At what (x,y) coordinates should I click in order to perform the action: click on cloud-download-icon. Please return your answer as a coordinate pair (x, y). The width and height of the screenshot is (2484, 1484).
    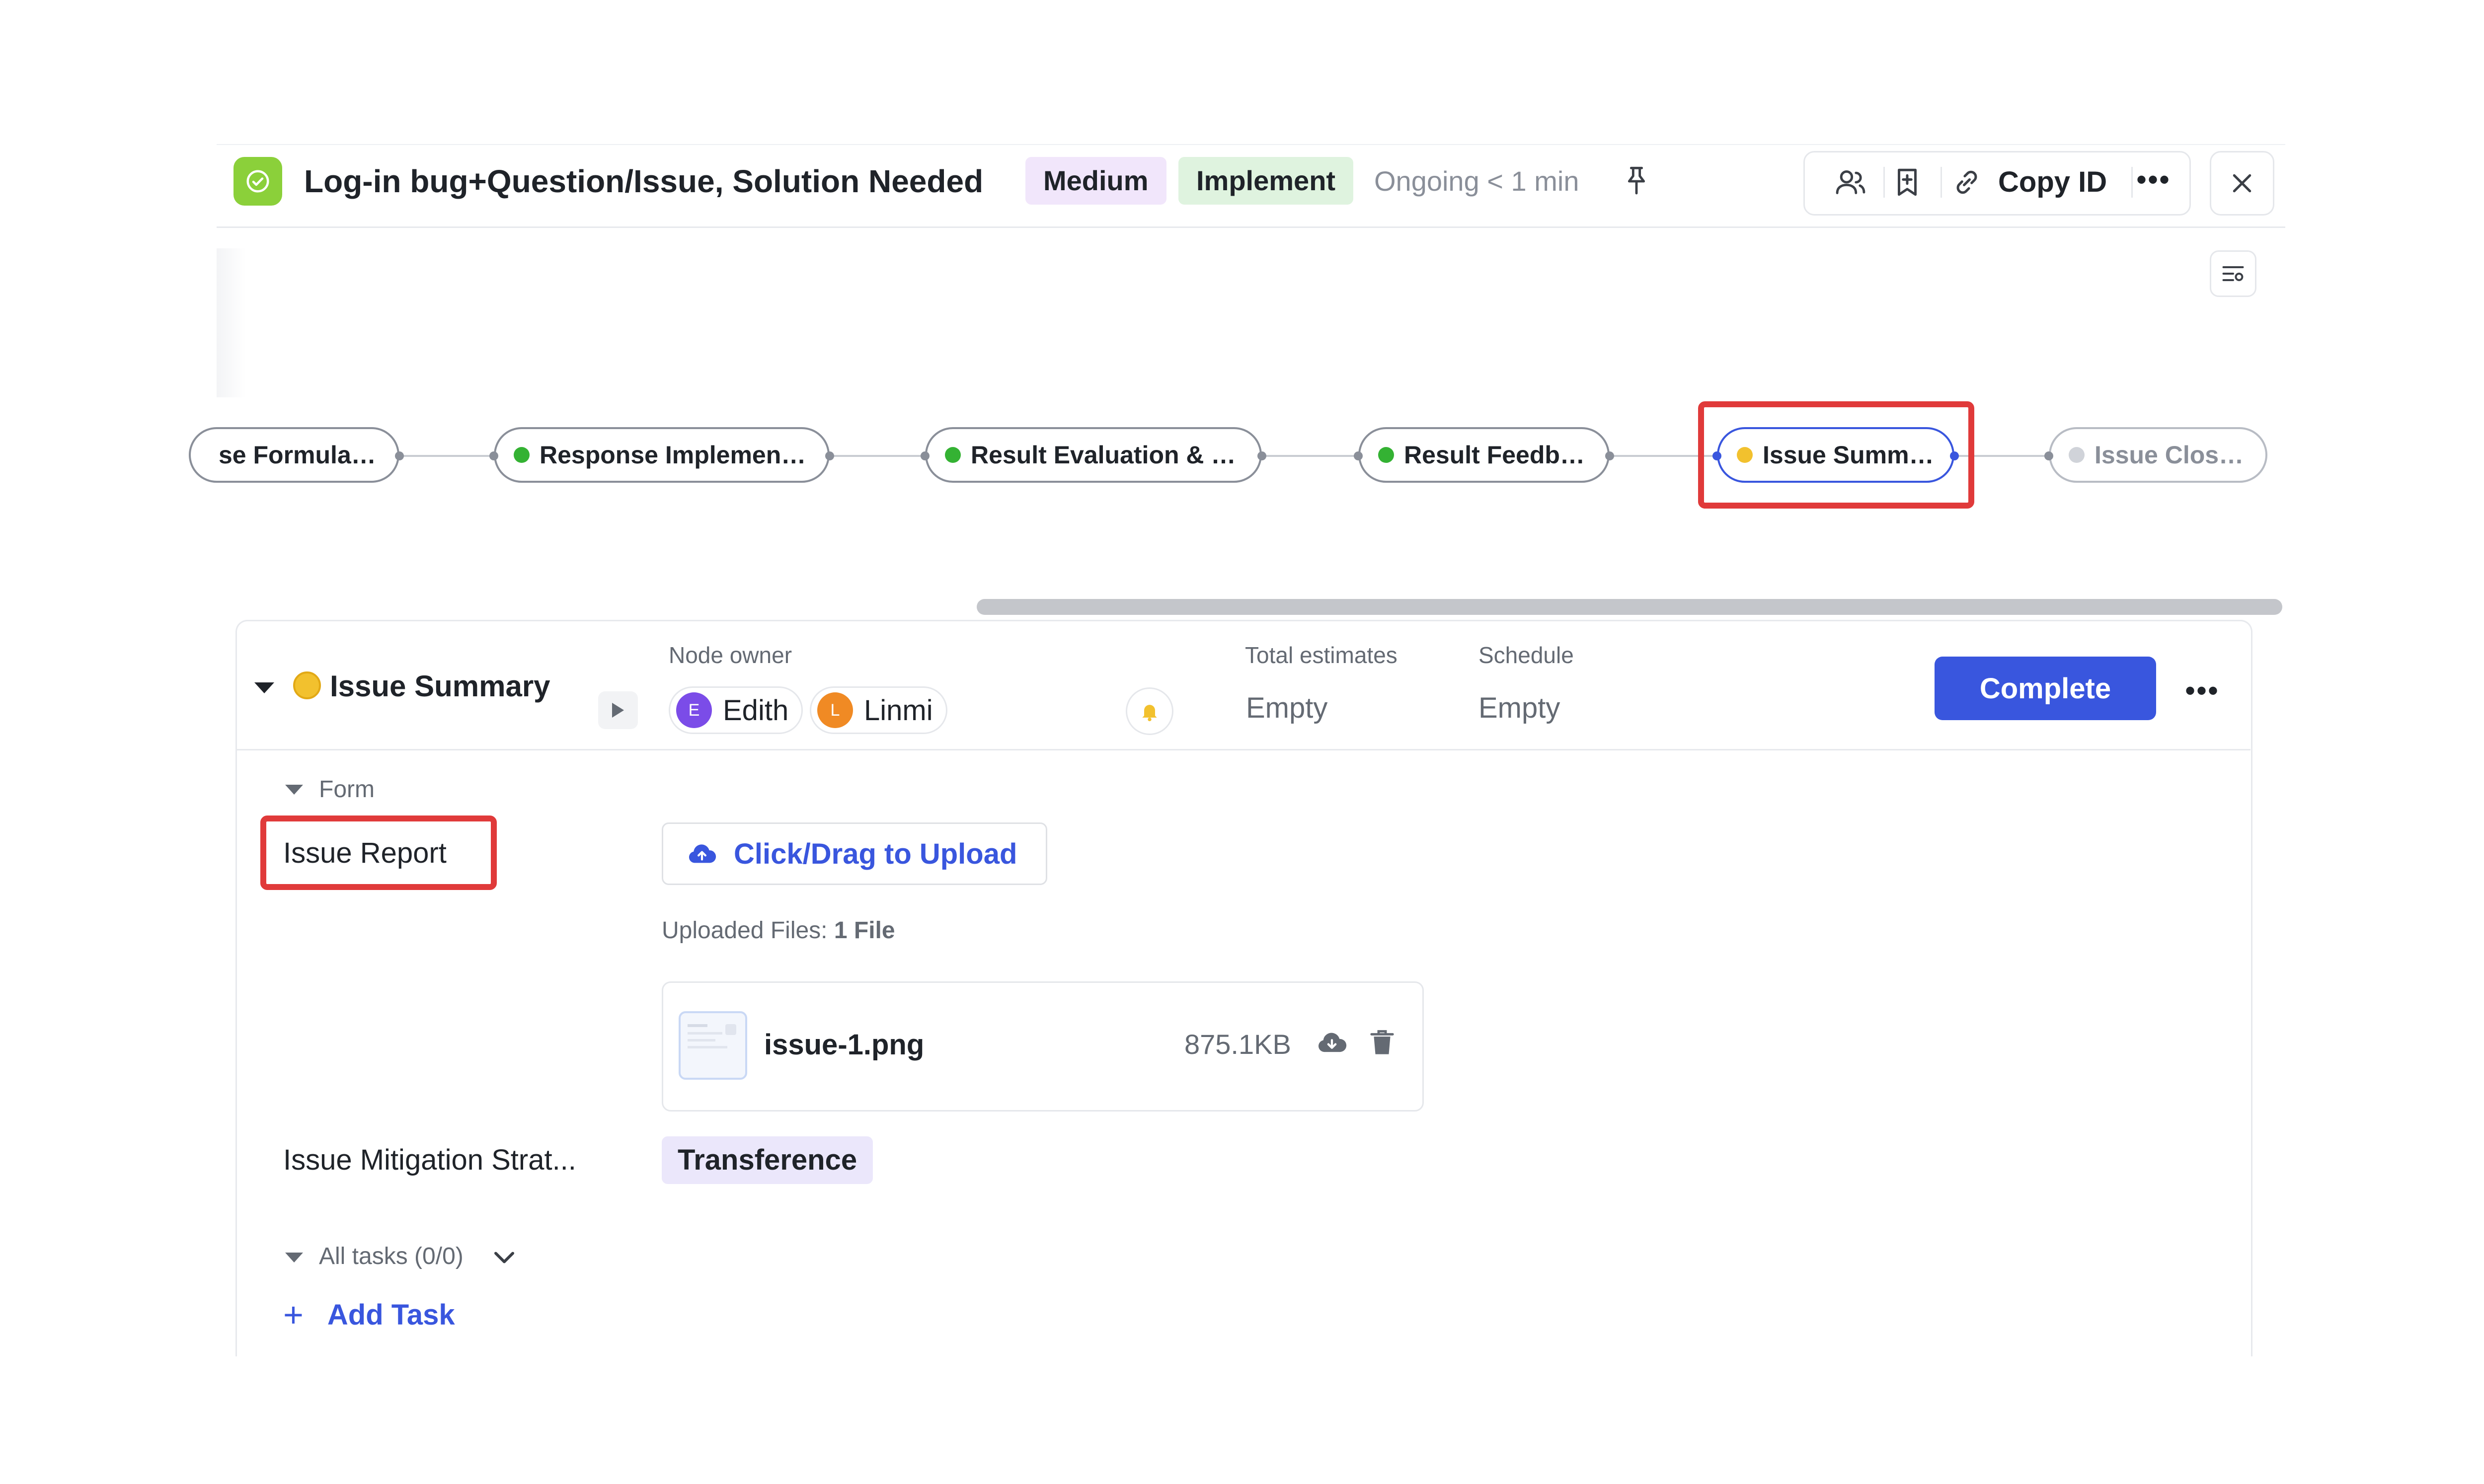
    Looking at the image, I should click on (1332, 1043).